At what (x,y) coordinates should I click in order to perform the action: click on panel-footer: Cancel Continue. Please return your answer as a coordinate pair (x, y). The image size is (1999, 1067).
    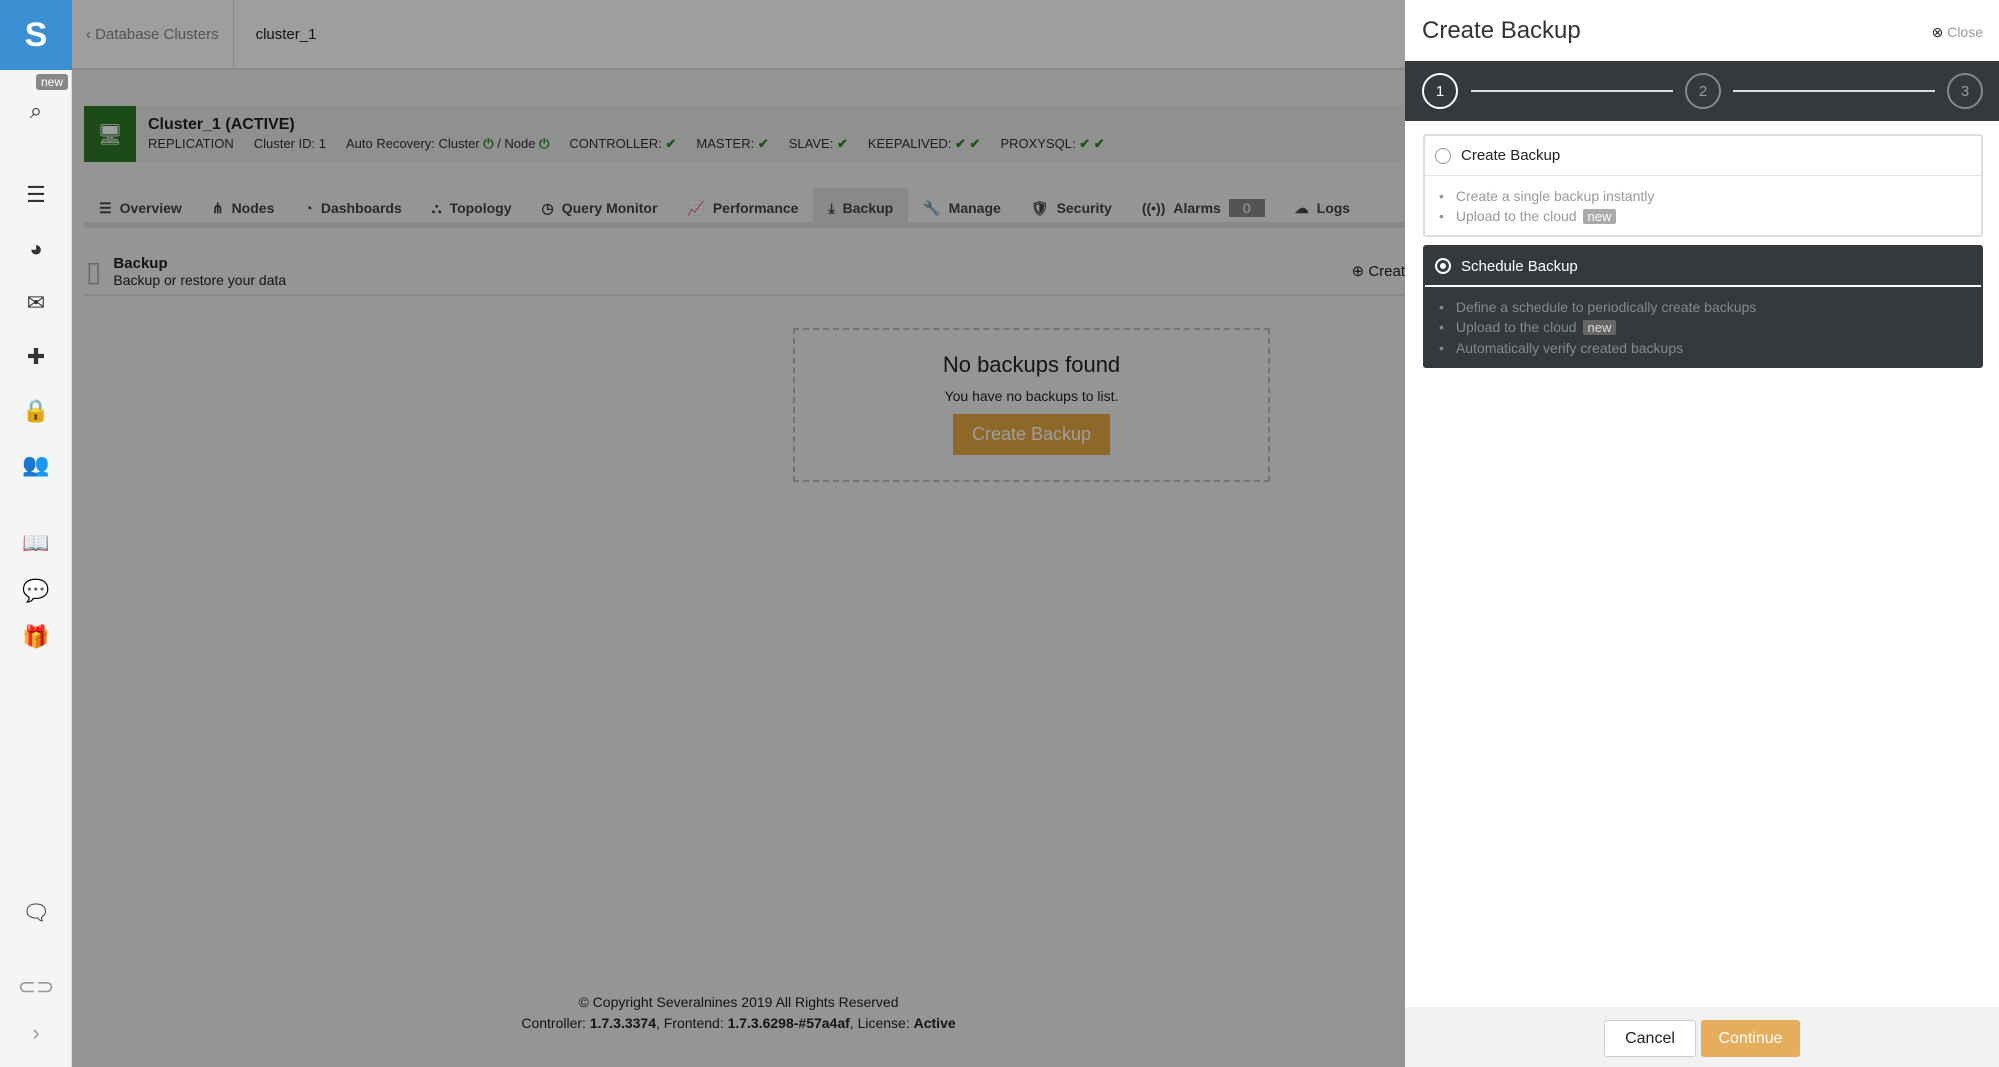
    Looking at the image, I should click on (1702, 1037).